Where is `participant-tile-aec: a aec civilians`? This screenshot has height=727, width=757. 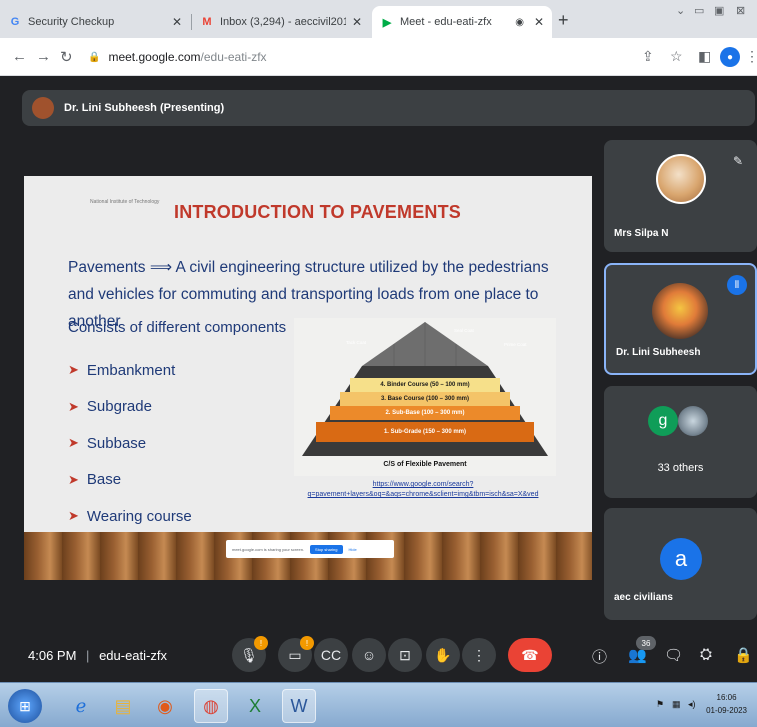 participant-tile-aec: a aec civilians is located at coordinates (680, 564).